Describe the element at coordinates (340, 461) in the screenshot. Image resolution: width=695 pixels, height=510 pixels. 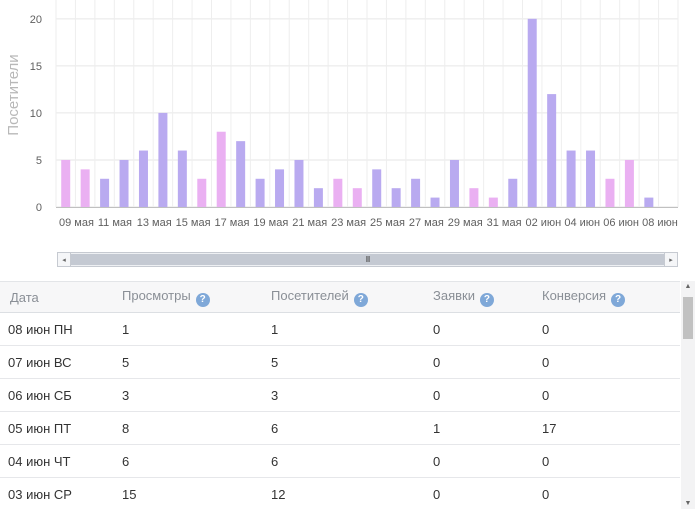
I see `table-row: 04 июн ЧТ 6 6 0 0` at that location.